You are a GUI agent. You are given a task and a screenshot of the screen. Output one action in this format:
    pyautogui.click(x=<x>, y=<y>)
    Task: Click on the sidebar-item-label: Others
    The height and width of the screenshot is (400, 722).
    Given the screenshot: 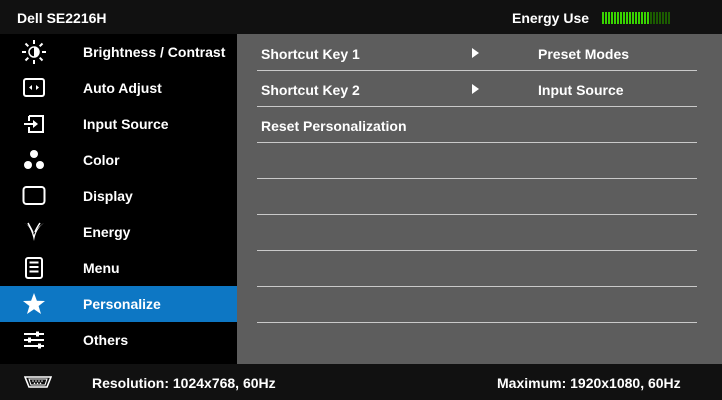 What is the action you would take?
    pyautogui.click(x=106, y=340)
    